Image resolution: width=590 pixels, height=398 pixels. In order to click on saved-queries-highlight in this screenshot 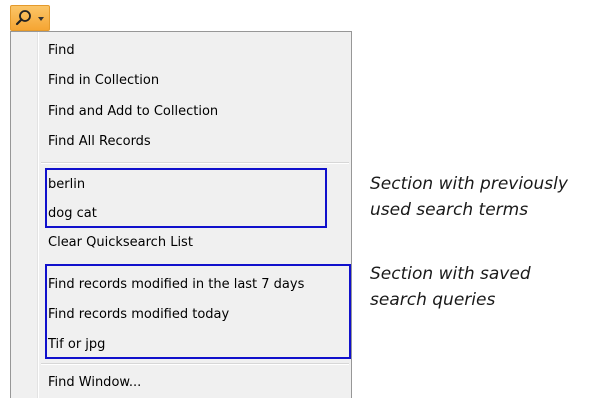, I will do `click(198, 311)`.